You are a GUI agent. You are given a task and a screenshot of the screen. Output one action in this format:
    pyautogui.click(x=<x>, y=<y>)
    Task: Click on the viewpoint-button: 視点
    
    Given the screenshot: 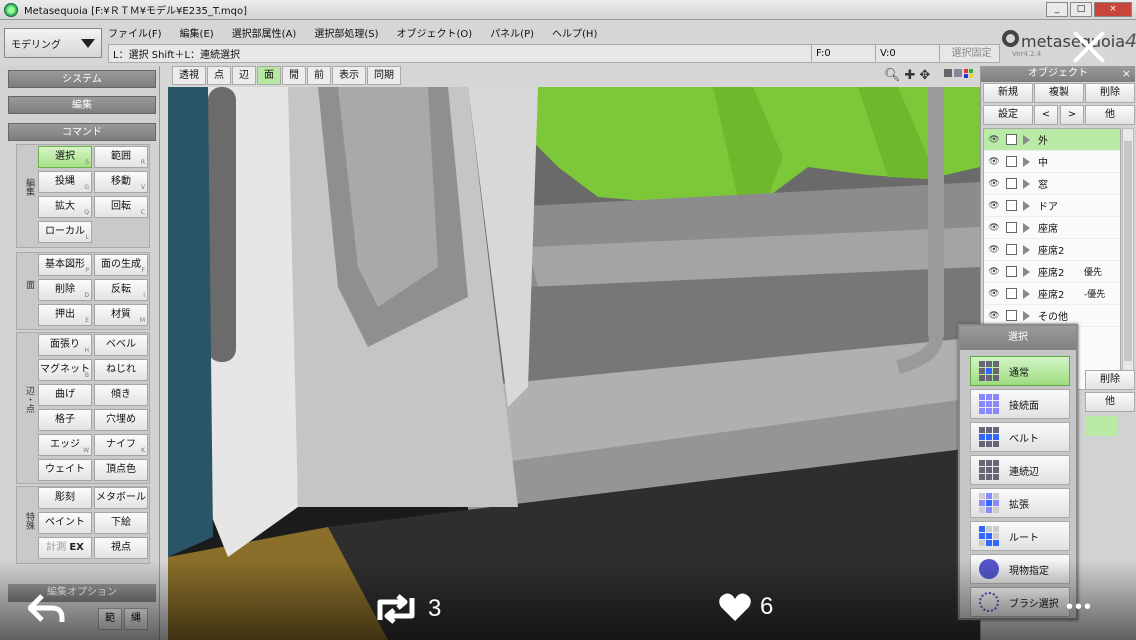 What is the action you would take?
    pyautogui.click(x=121, y=548)
    